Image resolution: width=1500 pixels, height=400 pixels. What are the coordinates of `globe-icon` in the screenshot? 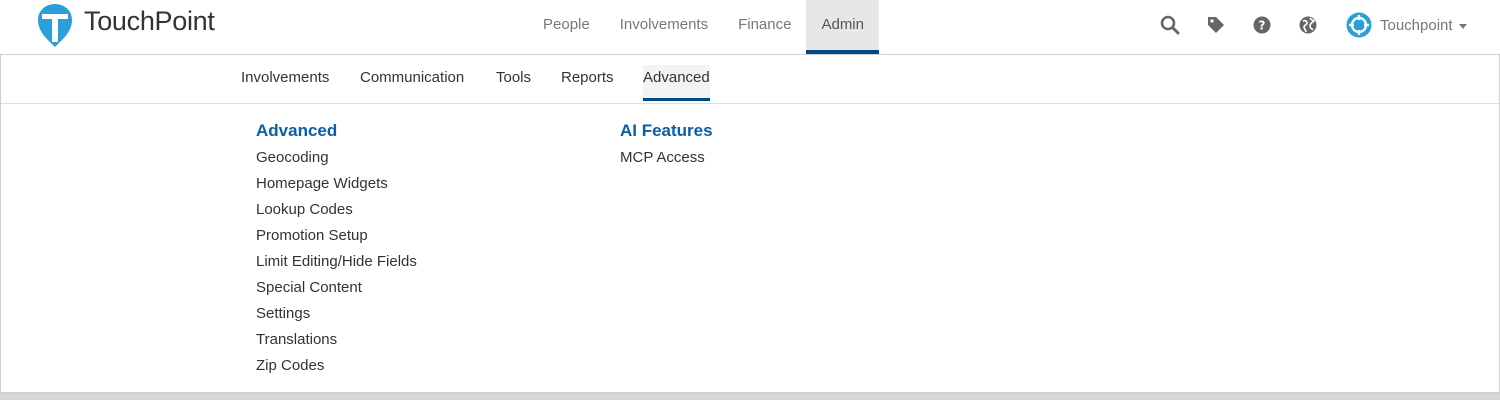 It's located at (1308, 25).